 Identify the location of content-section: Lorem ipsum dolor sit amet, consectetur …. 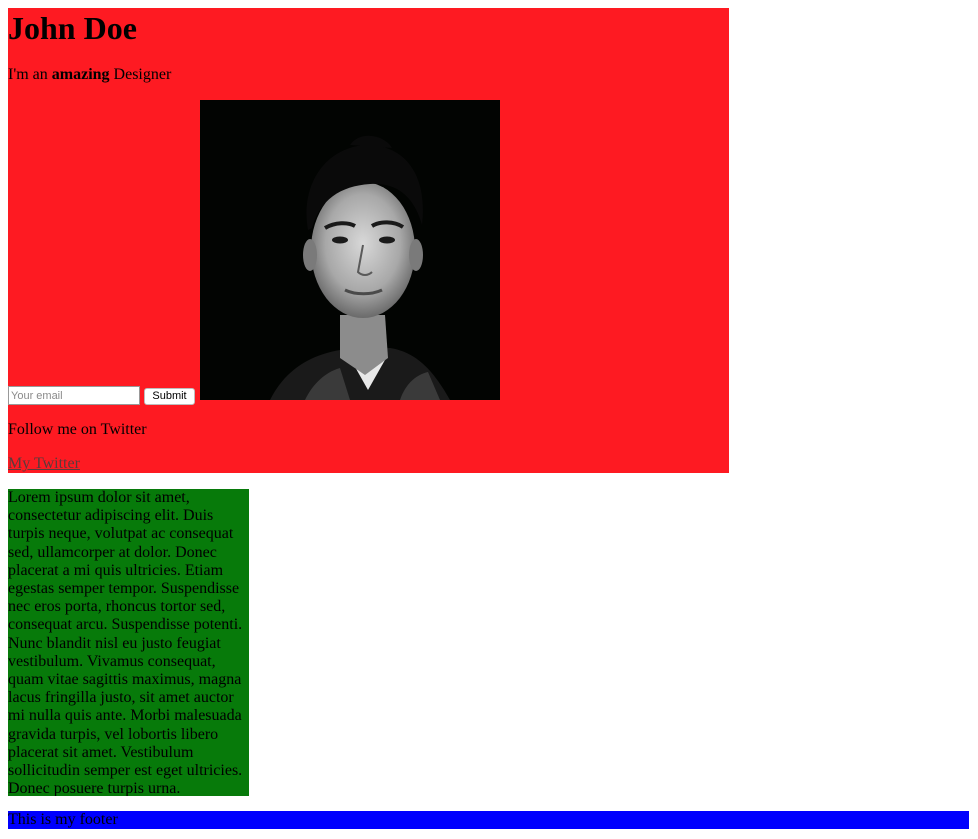
(128, 642).